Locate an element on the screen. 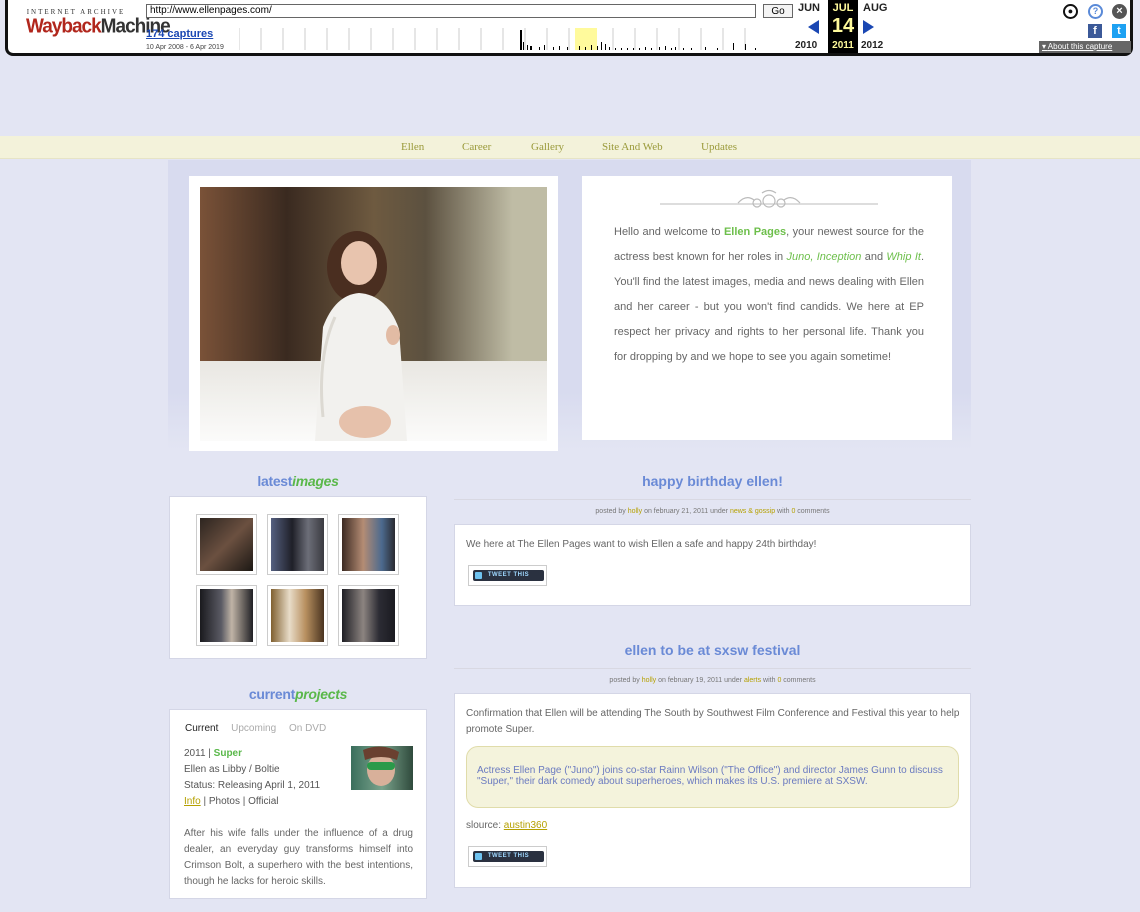 Image resolution: width=1140 pixels, height=912 pixels. projects-label: projects is located at coordinates (321, 694).